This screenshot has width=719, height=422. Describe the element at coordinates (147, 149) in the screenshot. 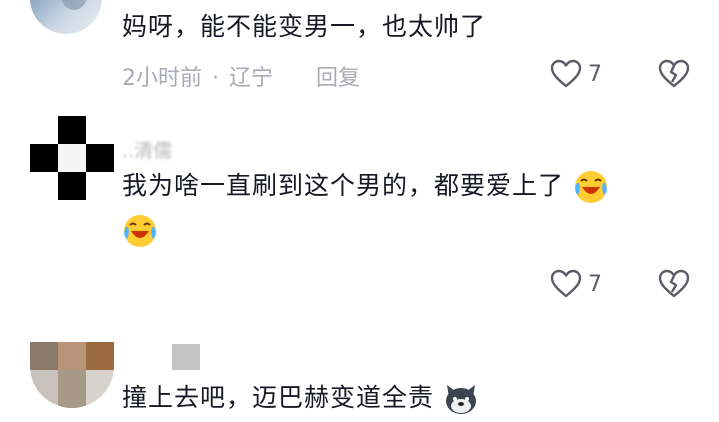

I see `comment-username: ..清儒` at that location.